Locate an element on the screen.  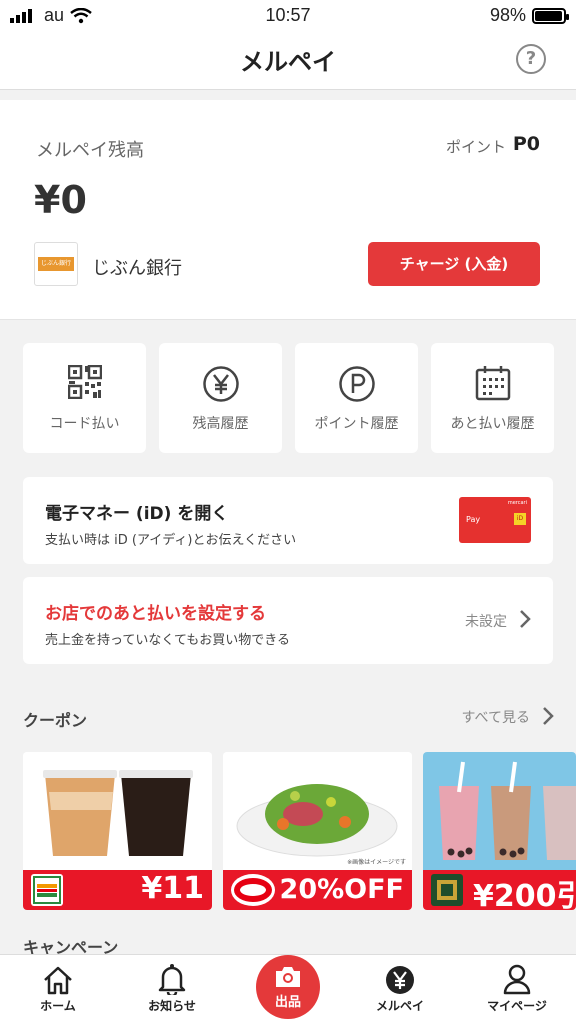
page-title: メルペイ is located at coordinates (288, 62).